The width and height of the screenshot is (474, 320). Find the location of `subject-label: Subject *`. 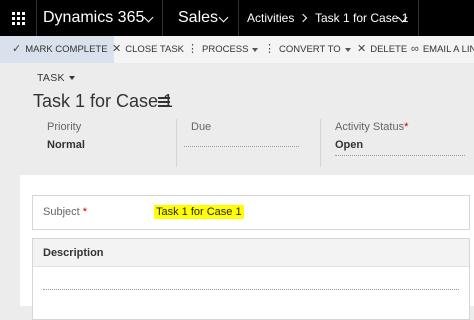

subject-label: Subject * is located at coordinates (65, 212).